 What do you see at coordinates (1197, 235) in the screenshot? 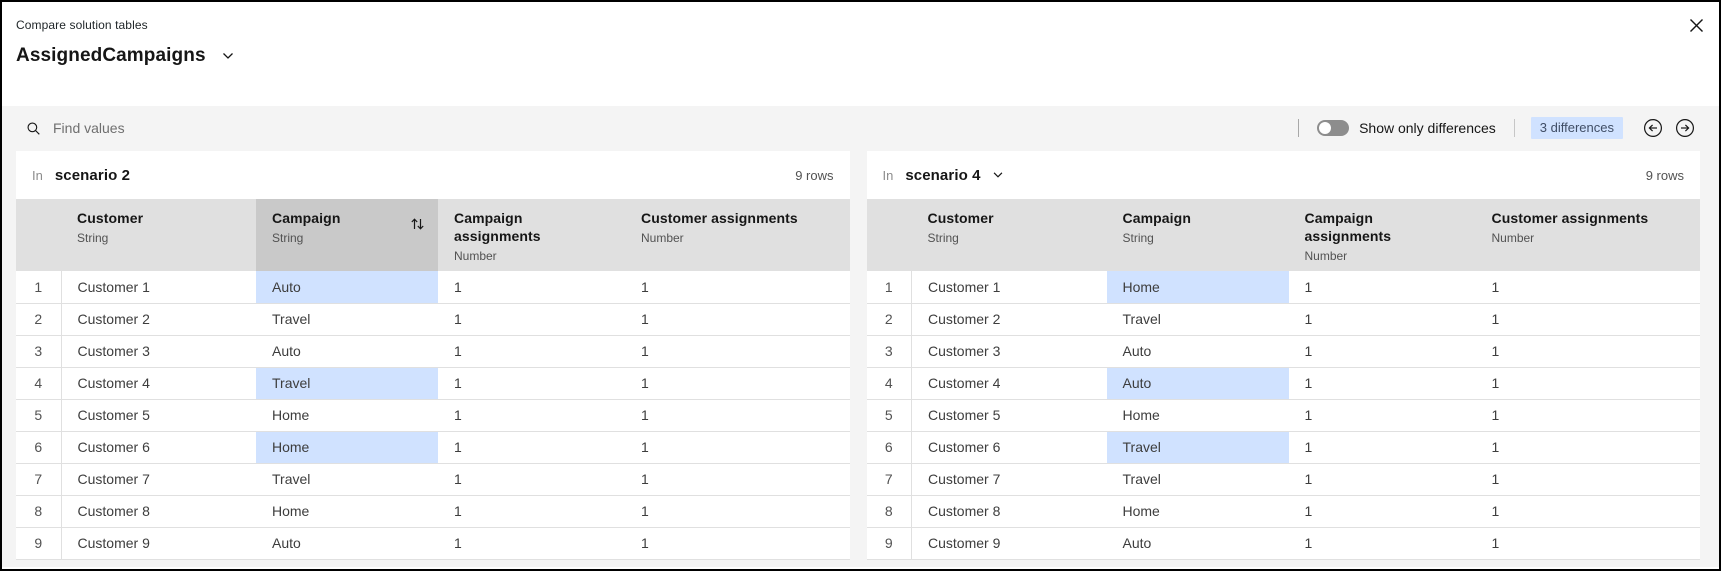
I see `column-header-campaign: Campaign String` at bounding box center [1197, 235].